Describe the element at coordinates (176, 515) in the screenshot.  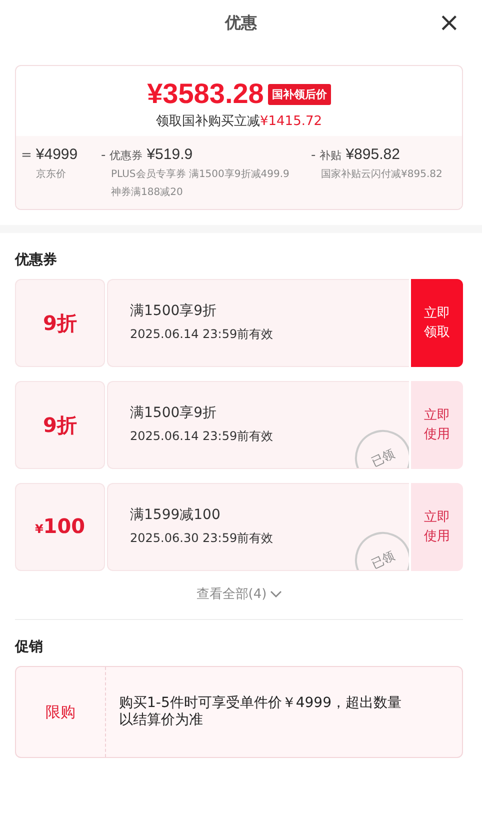
I see `coupon-condition: 满1599减100` at that location.